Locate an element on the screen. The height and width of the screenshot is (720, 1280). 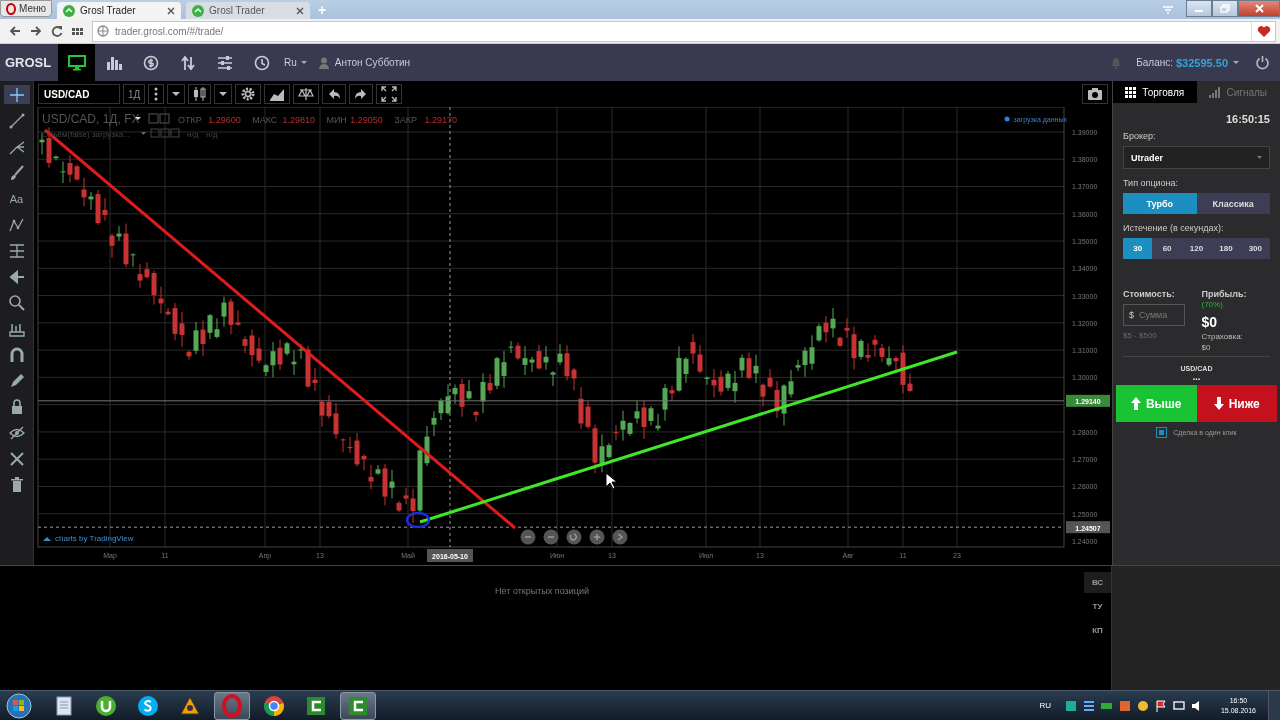
compare-button is located at coordinates (306, 94).